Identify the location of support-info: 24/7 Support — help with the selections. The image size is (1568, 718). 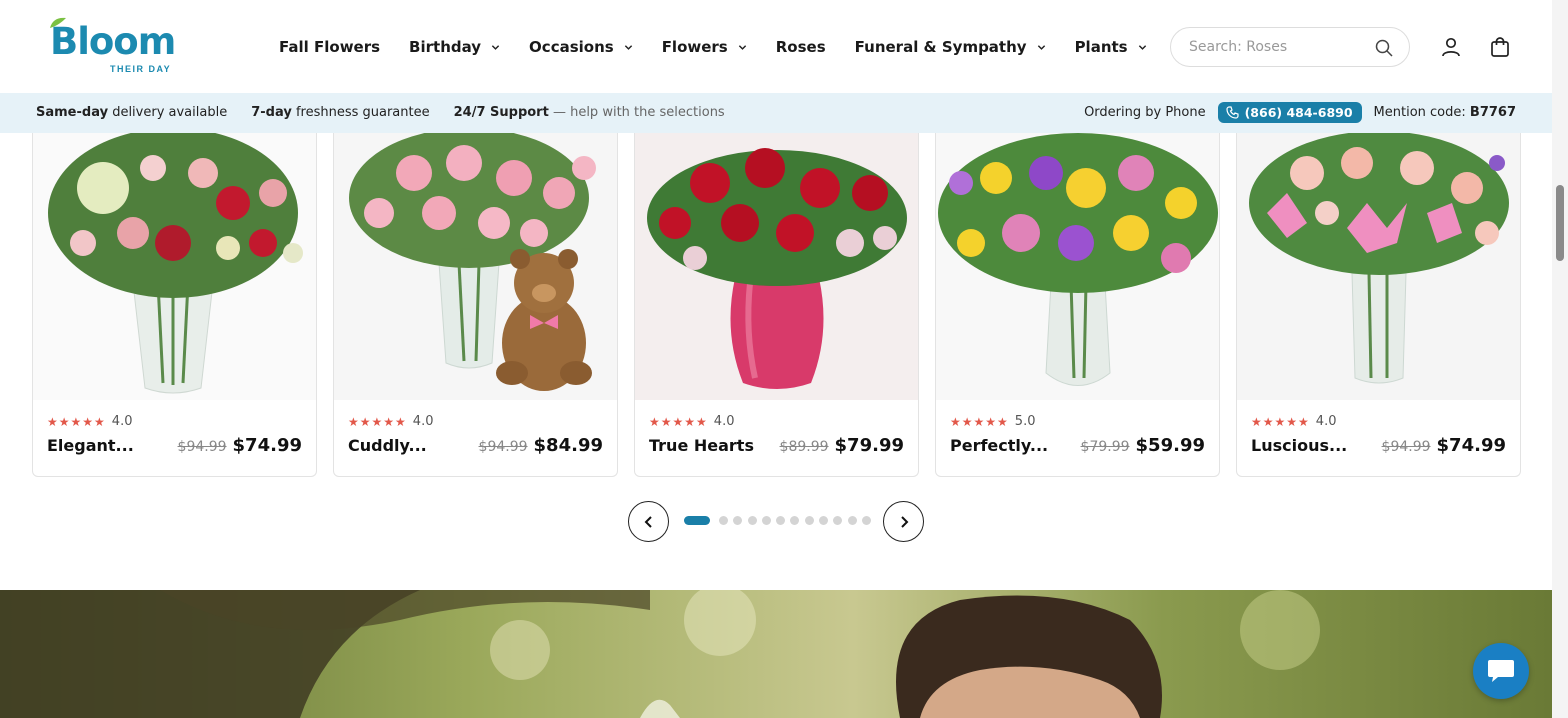
(589, 112).